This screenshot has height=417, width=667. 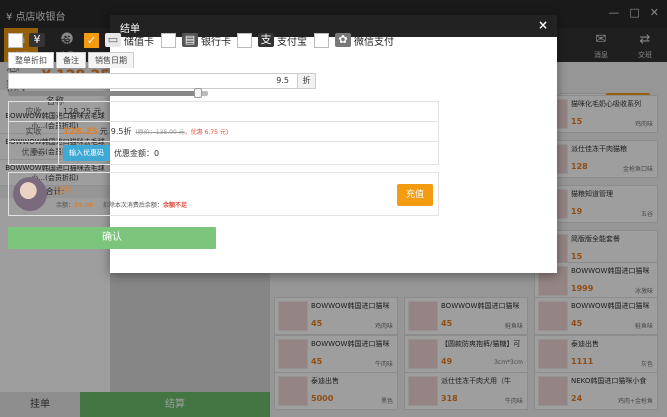 What do you see at coordinates (162, 81) in the screenshot?
I see `discount-input: 9.5 折` at bounding box center [162, 81].